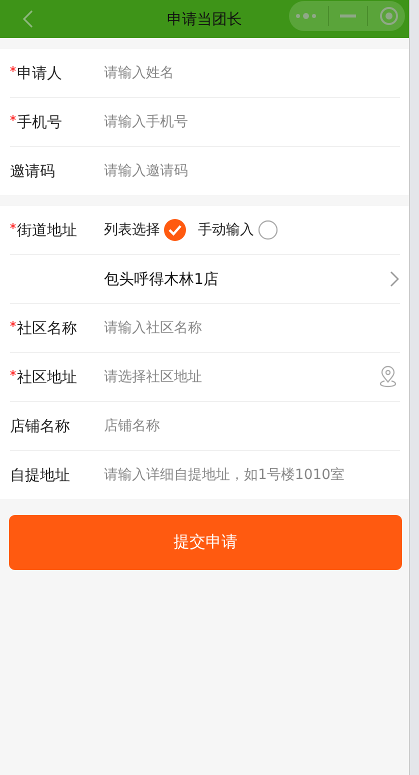 Image resolution: width=419 pixels, height=775 pixels. Describe the element at coordinates (252, 171) in the screenshot. I see `input-field: 请输入邀请码` at that location.